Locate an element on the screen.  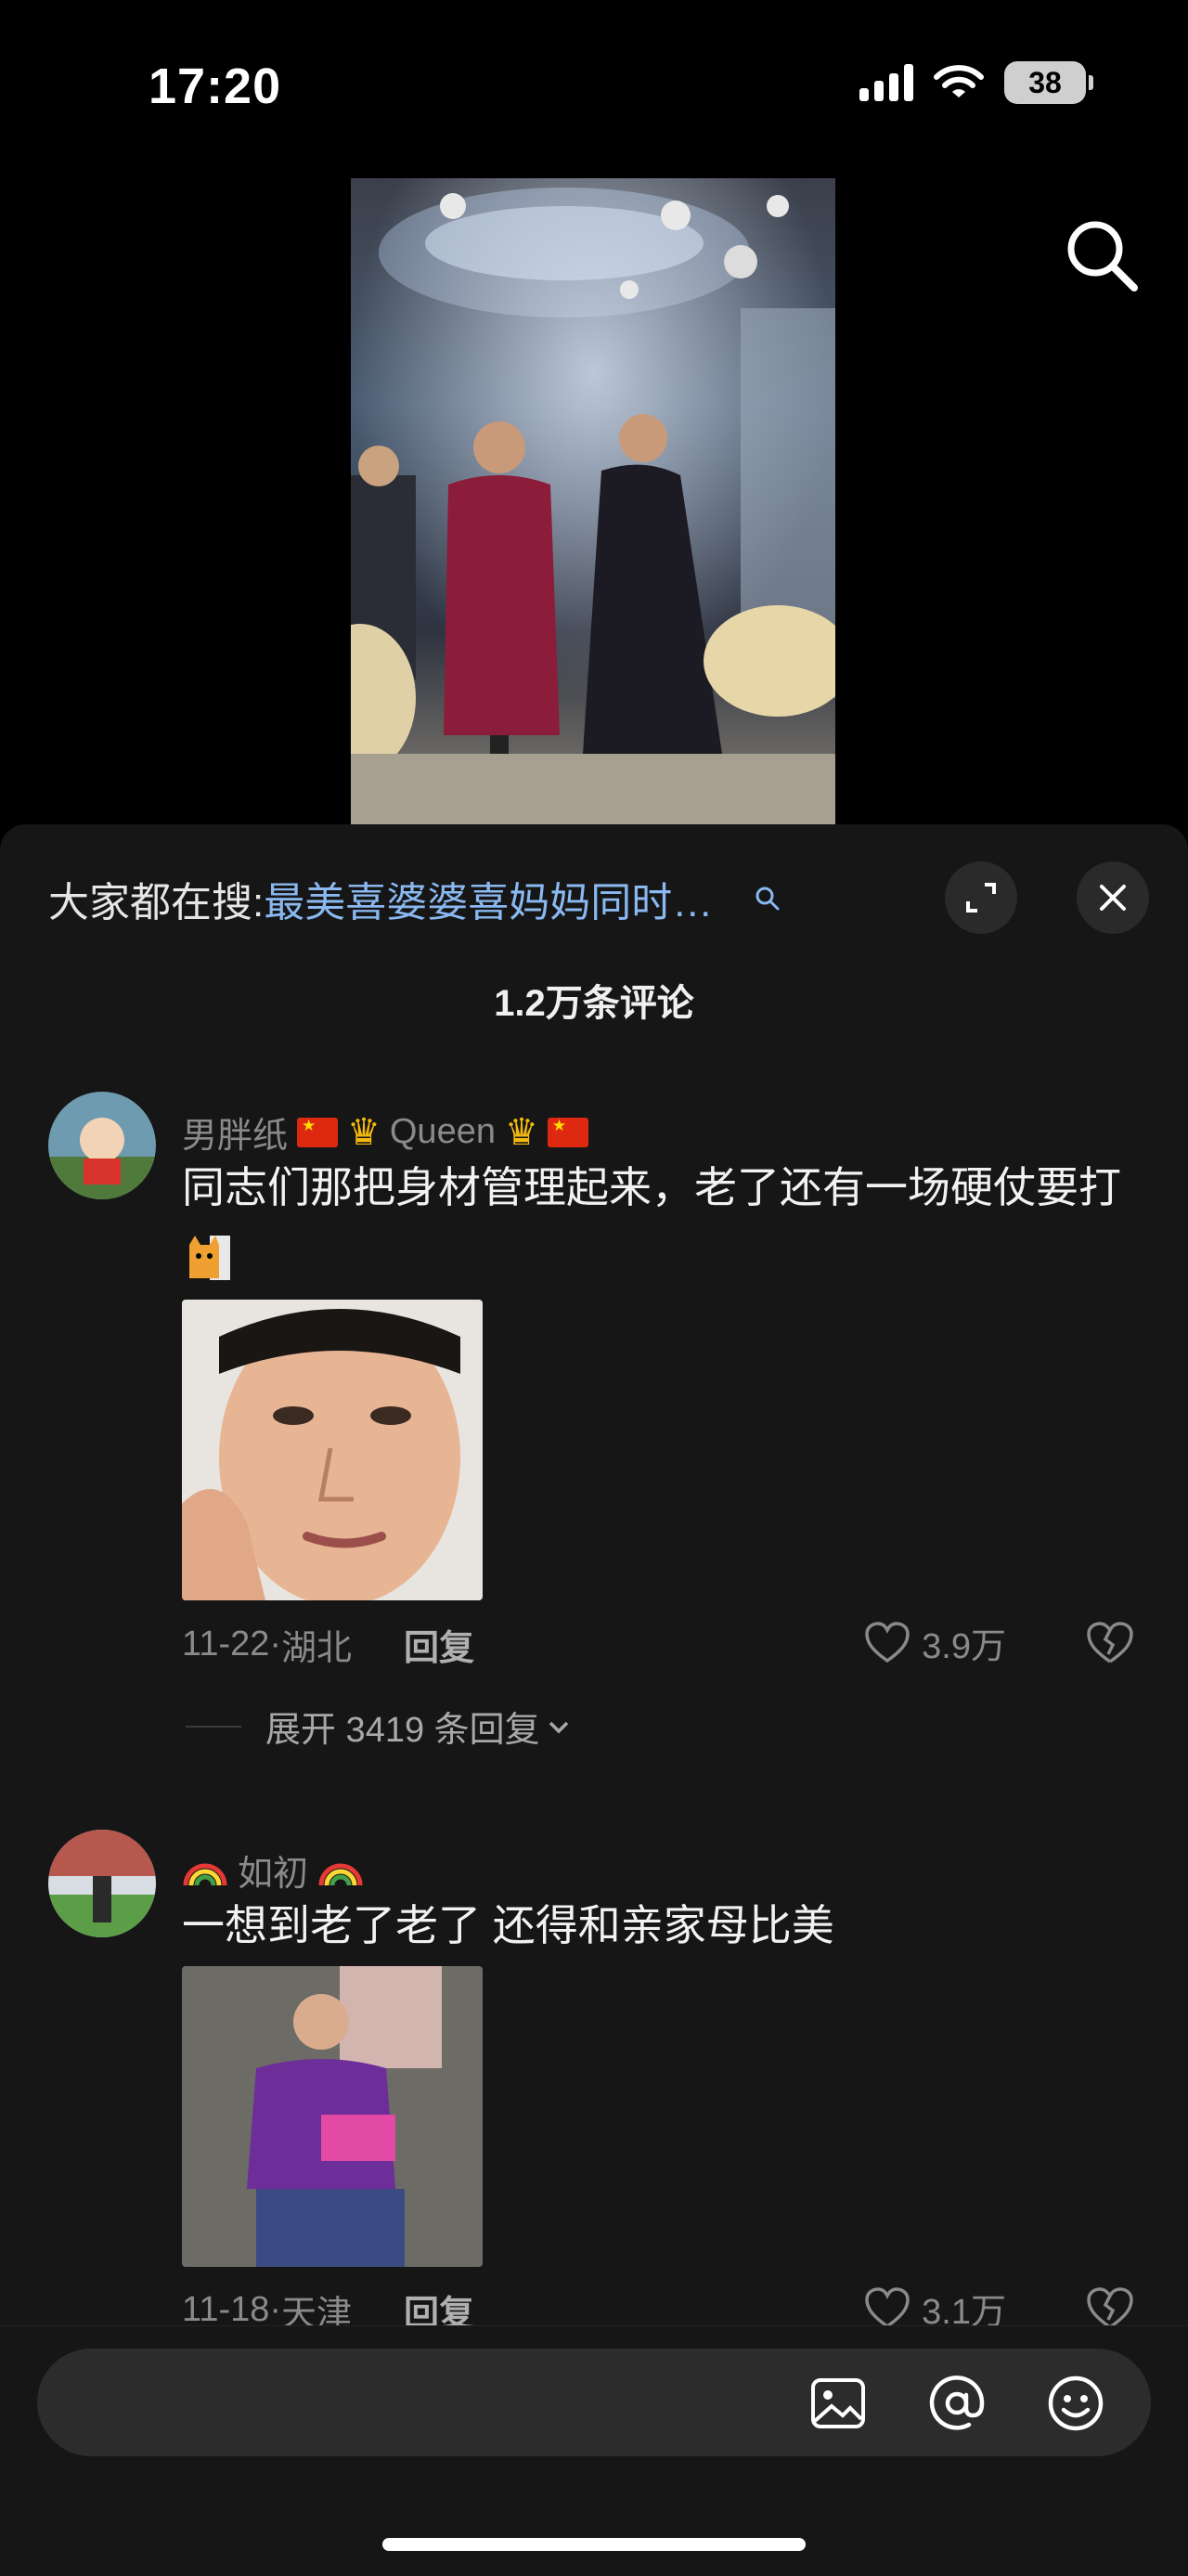
battery-indicator: 38 is located at coordinates (1048, 82).